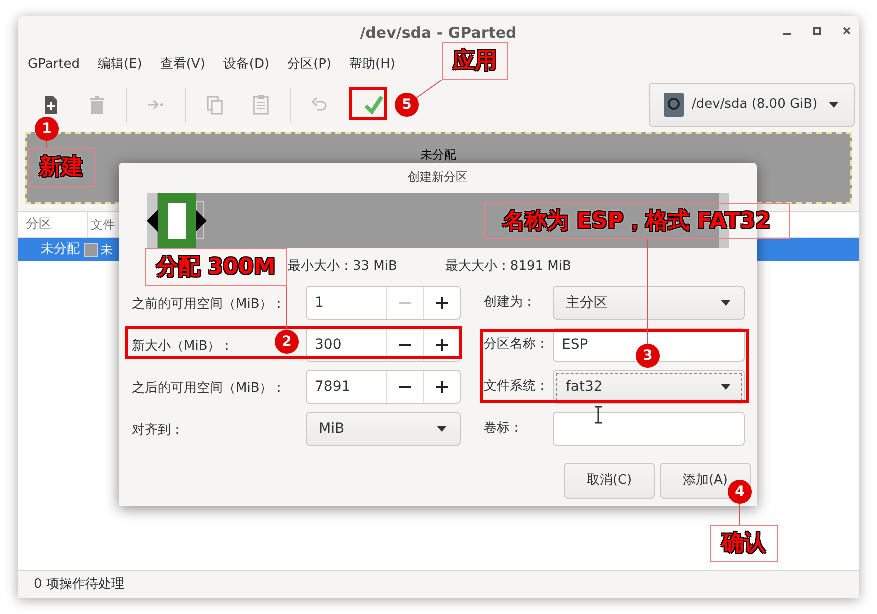 This screenshot has height=614, width=877. Describe the element at coordinates (475, 61) in the screenshot. I see `annotation-label: 应用` at that location.